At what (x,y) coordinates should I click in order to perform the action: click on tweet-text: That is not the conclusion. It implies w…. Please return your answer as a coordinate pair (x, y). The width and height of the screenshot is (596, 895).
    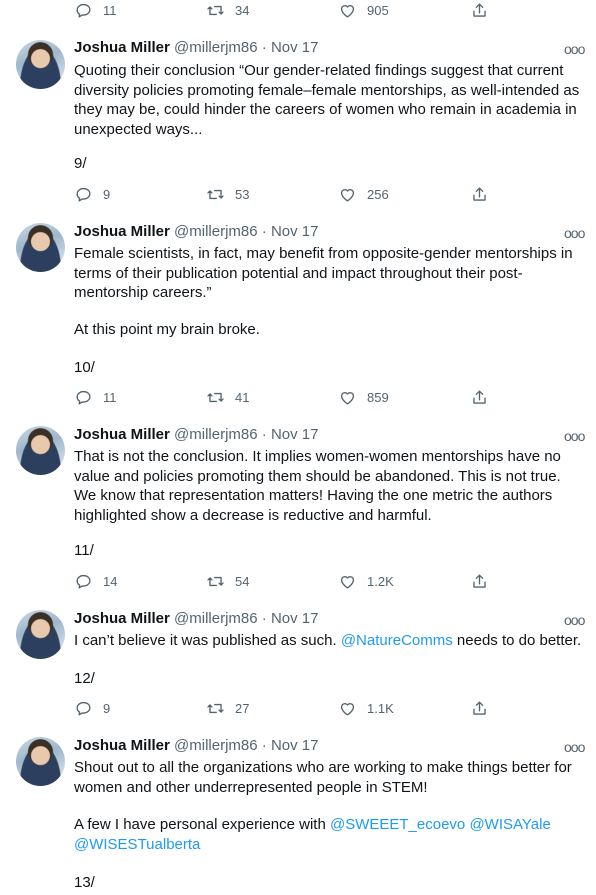
    Looking at the image, I should click on (320, 486).